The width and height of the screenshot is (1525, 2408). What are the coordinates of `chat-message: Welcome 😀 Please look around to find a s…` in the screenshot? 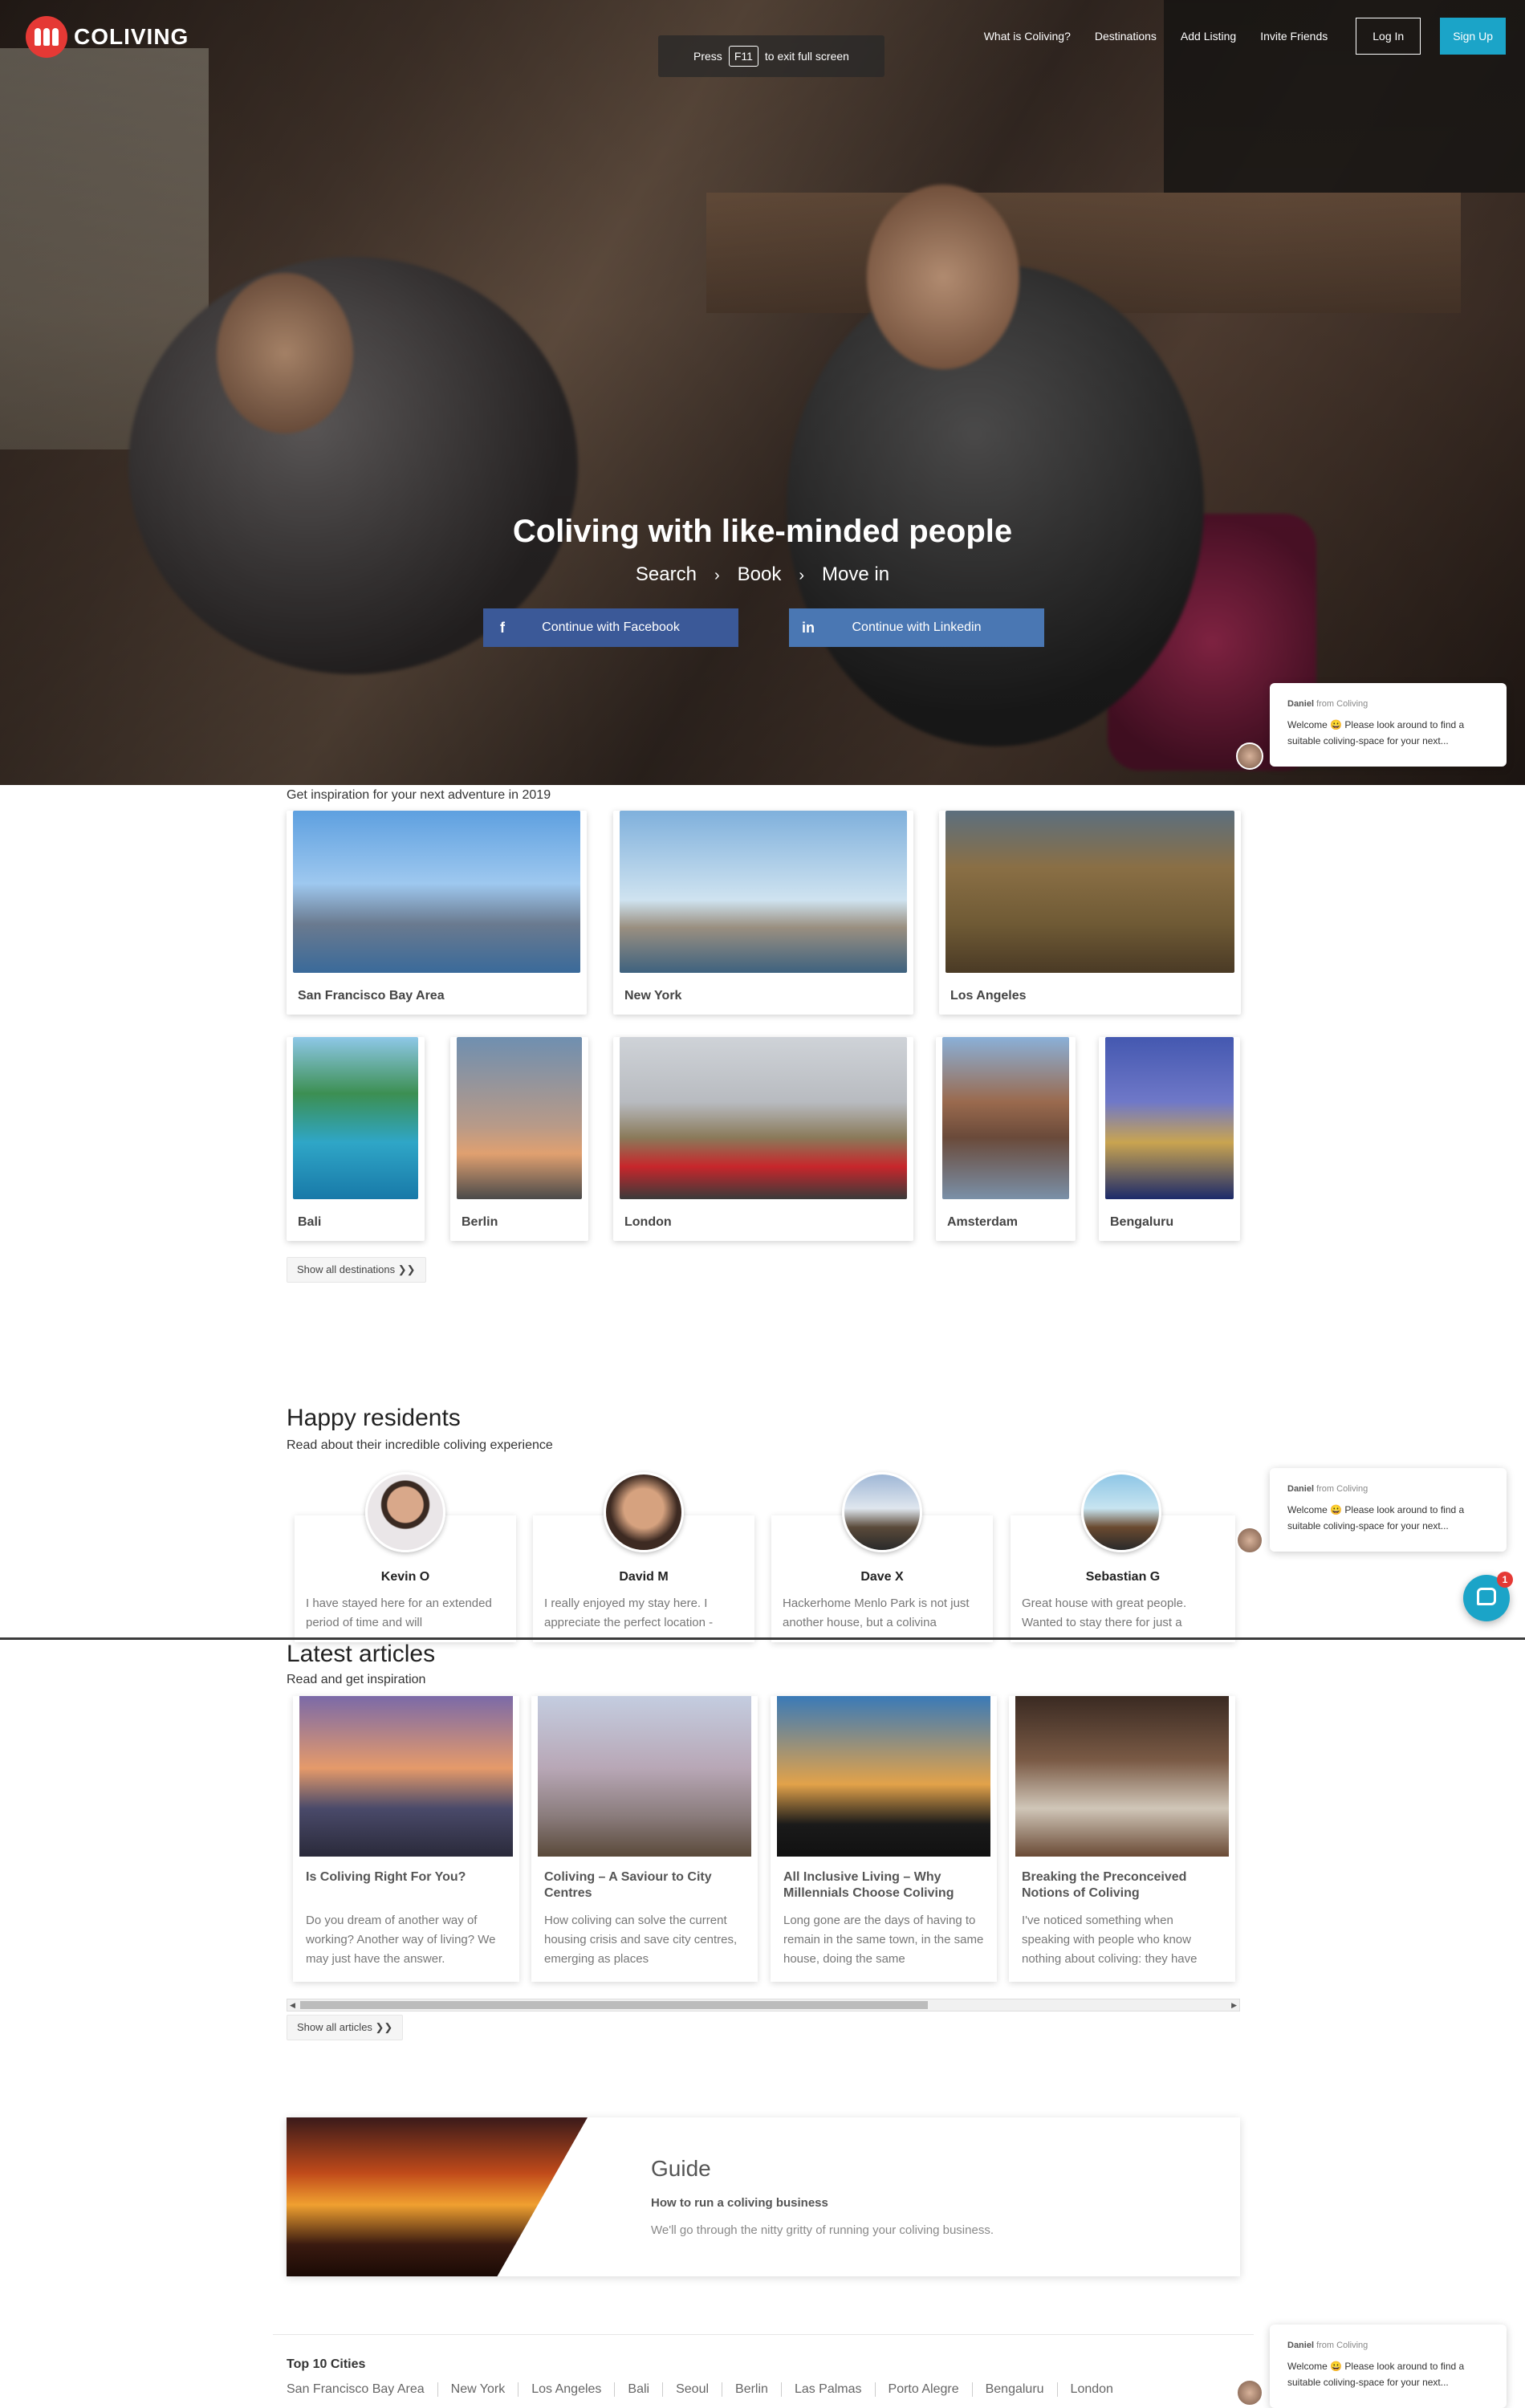 It's located at (1376, 2374).